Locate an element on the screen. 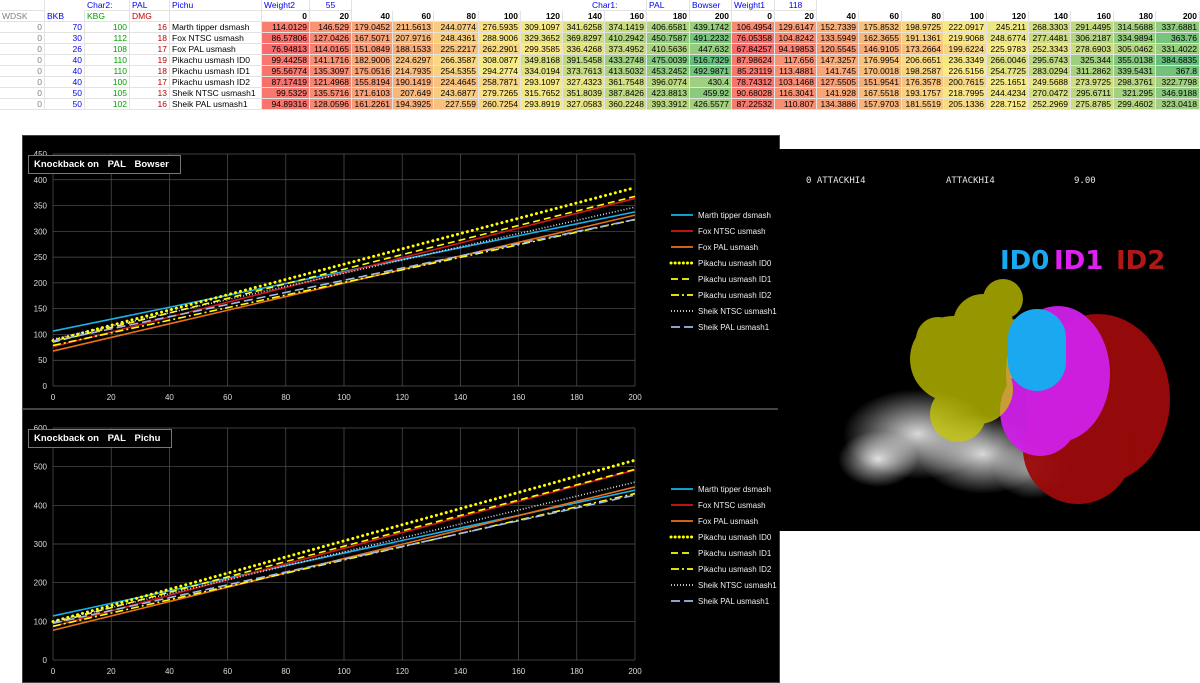  cell-pichu-kb: 155.8194 is located at coordinates (372, 82).